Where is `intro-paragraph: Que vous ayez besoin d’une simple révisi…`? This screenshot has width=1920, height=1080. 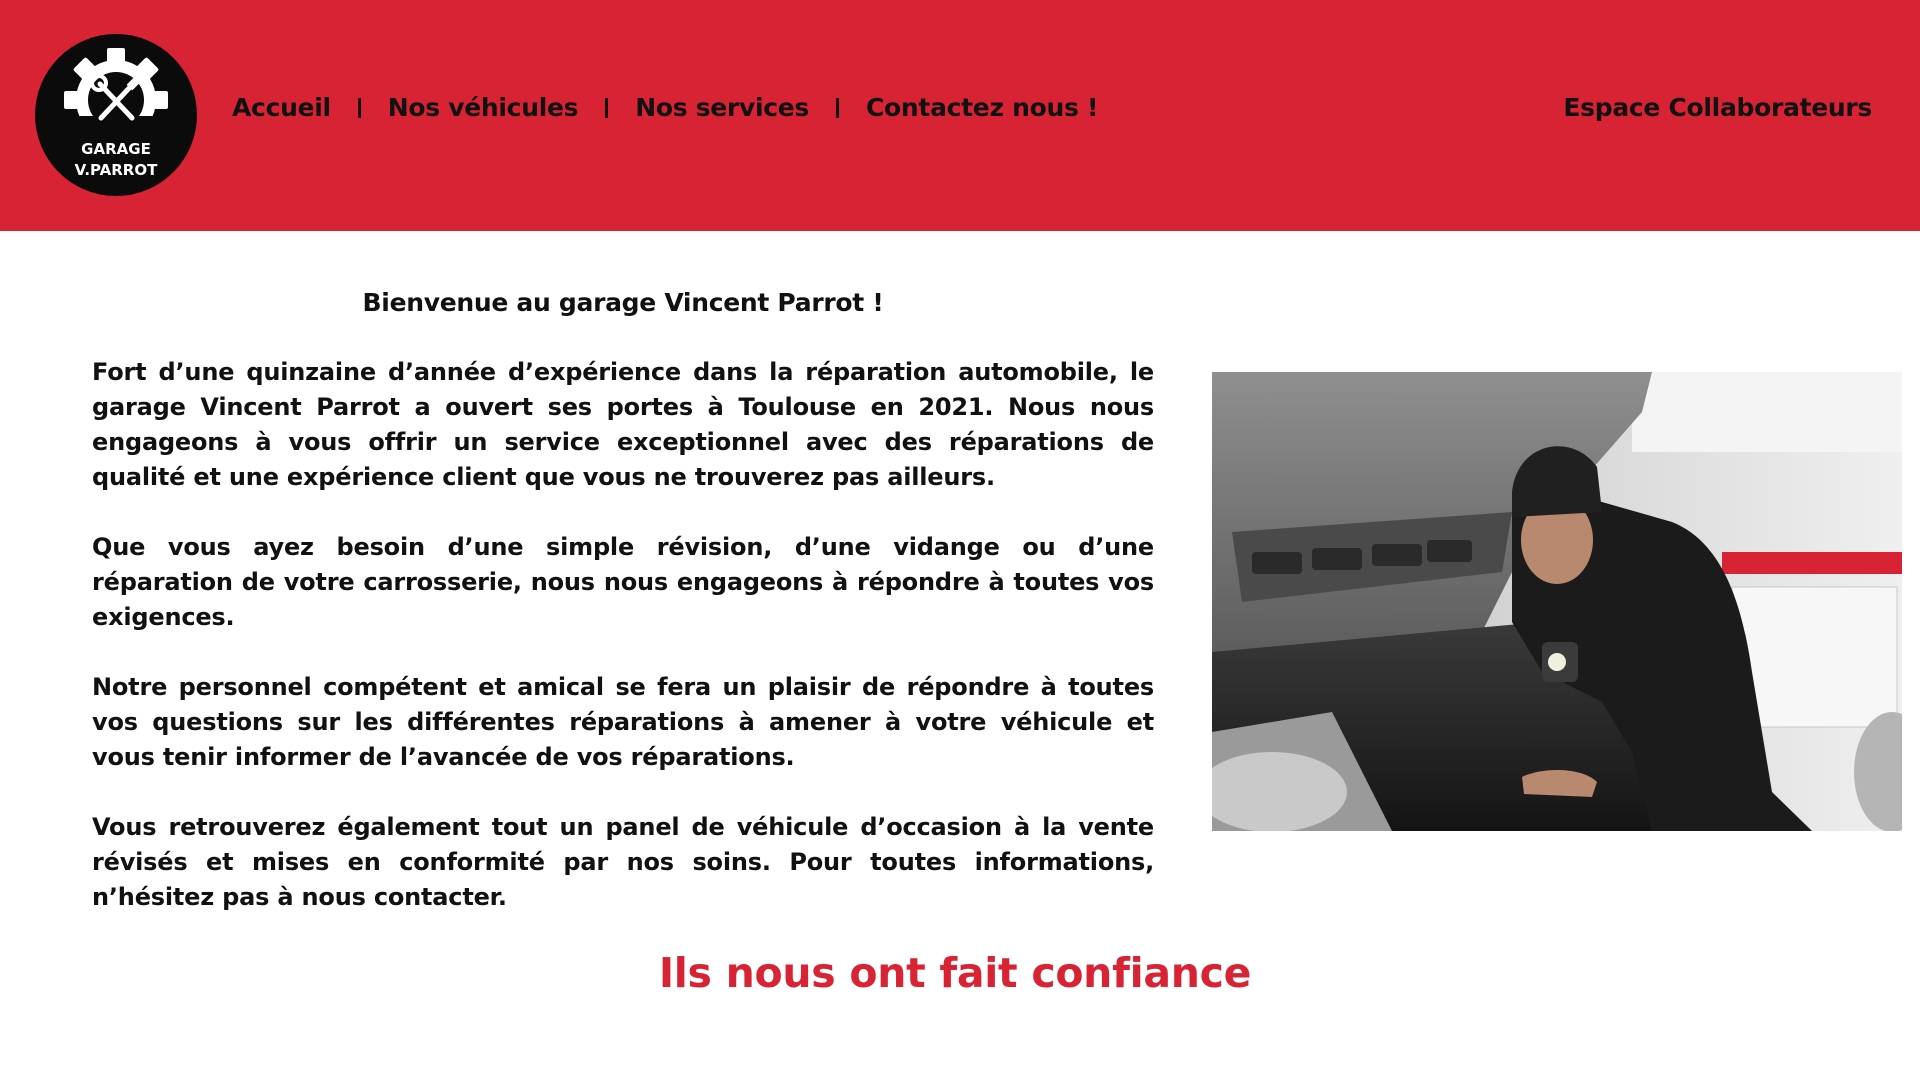 intro-paragraph: Que vous ayez besoin d’une simple révisi… is located at coordinates (623, 582).